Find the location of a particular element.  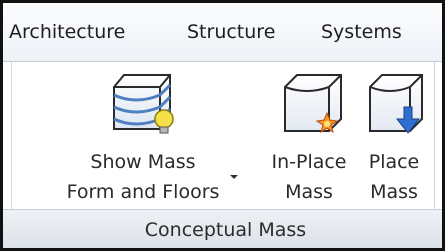

place-mass-button: Place Mass is located at coordinates (394, 135).